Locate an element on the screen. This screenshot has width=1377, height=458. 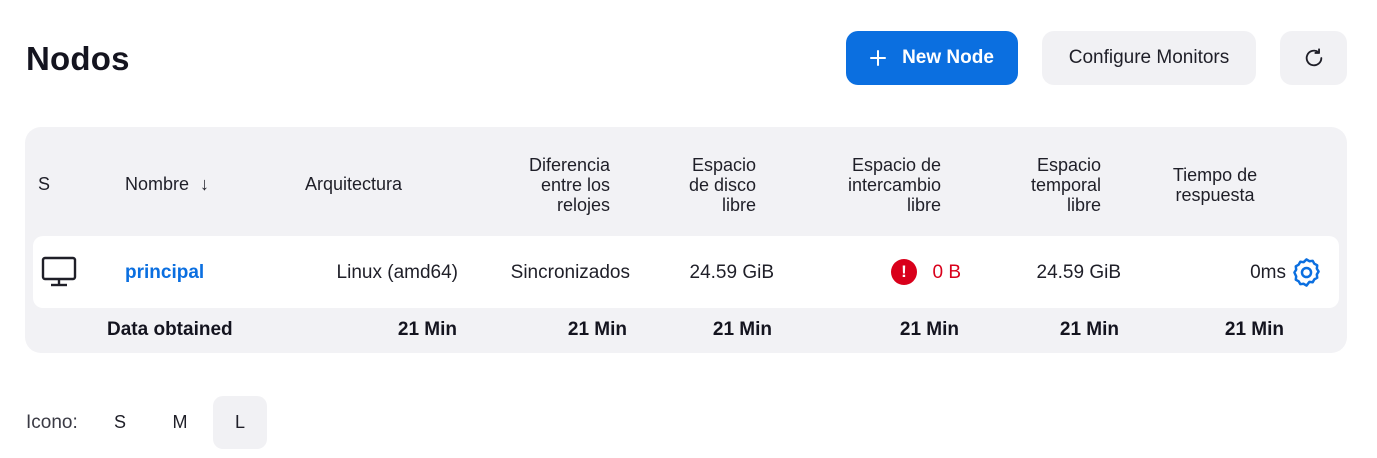
configure-monitors-label: Configure Monitors is located at coordinates (1149, 57).